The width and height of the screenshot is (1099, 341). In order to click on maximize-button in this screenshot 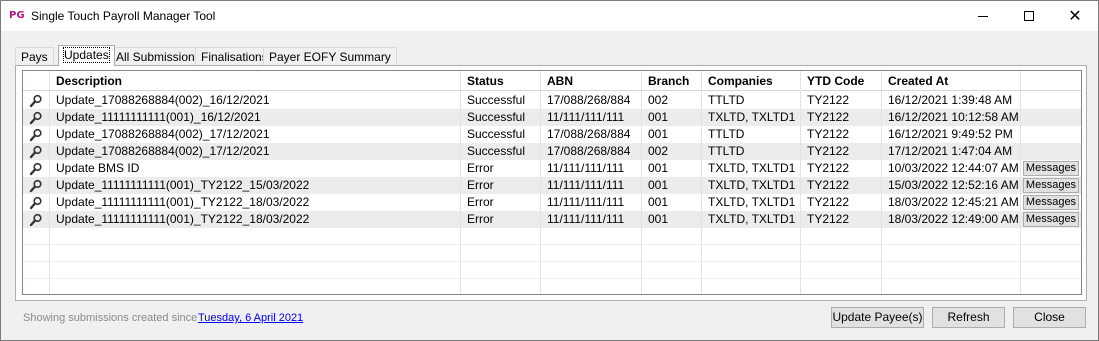, I will do `click(1029, 16)`.